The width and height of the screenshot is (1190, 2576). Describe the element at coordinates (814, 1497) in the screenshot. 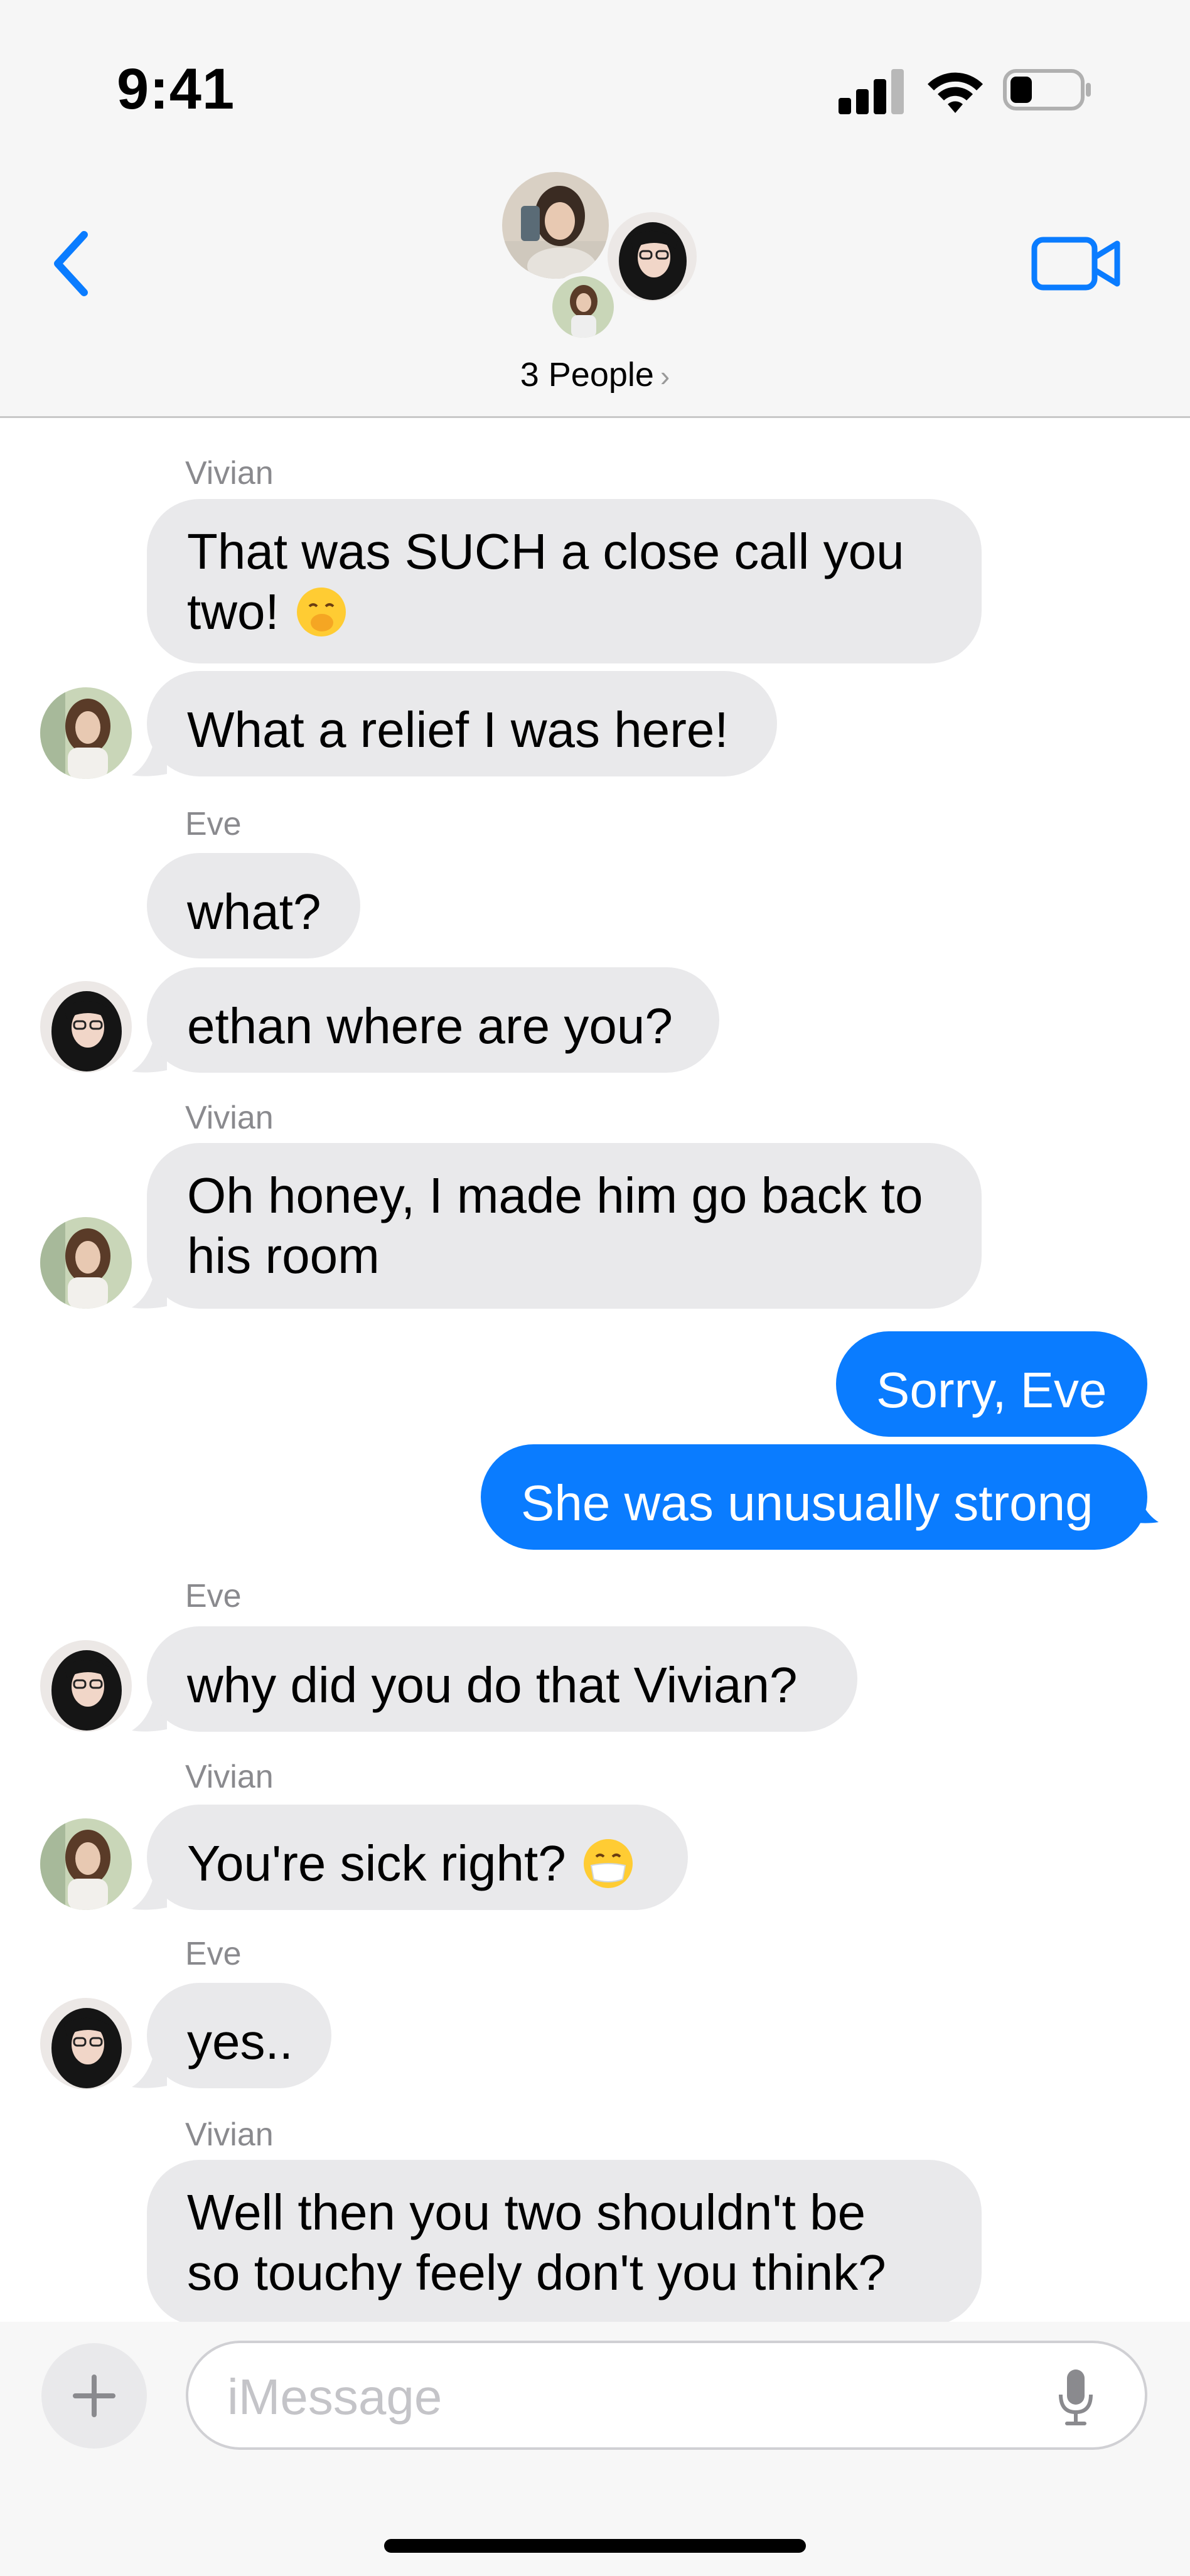

I see `message-bubble-outgoing: She was unusually strong` at that location.